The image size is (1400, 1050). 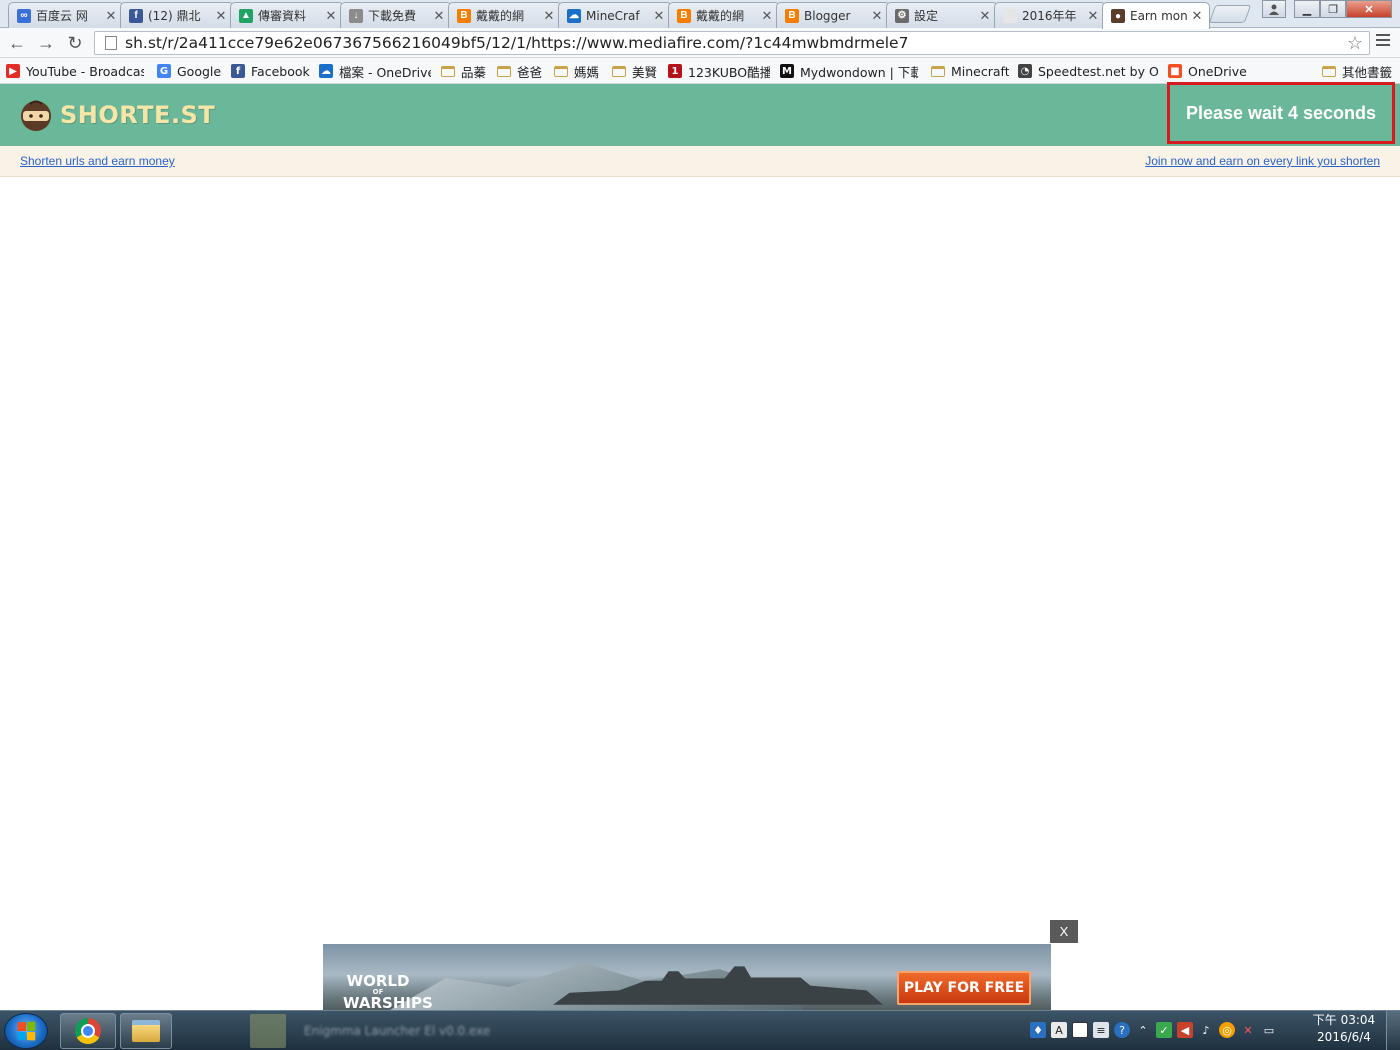 What do you see at coordinates (199, 71) in the screenshot?
I see `bookmark-label: Google` at bounding box center [199, 71].